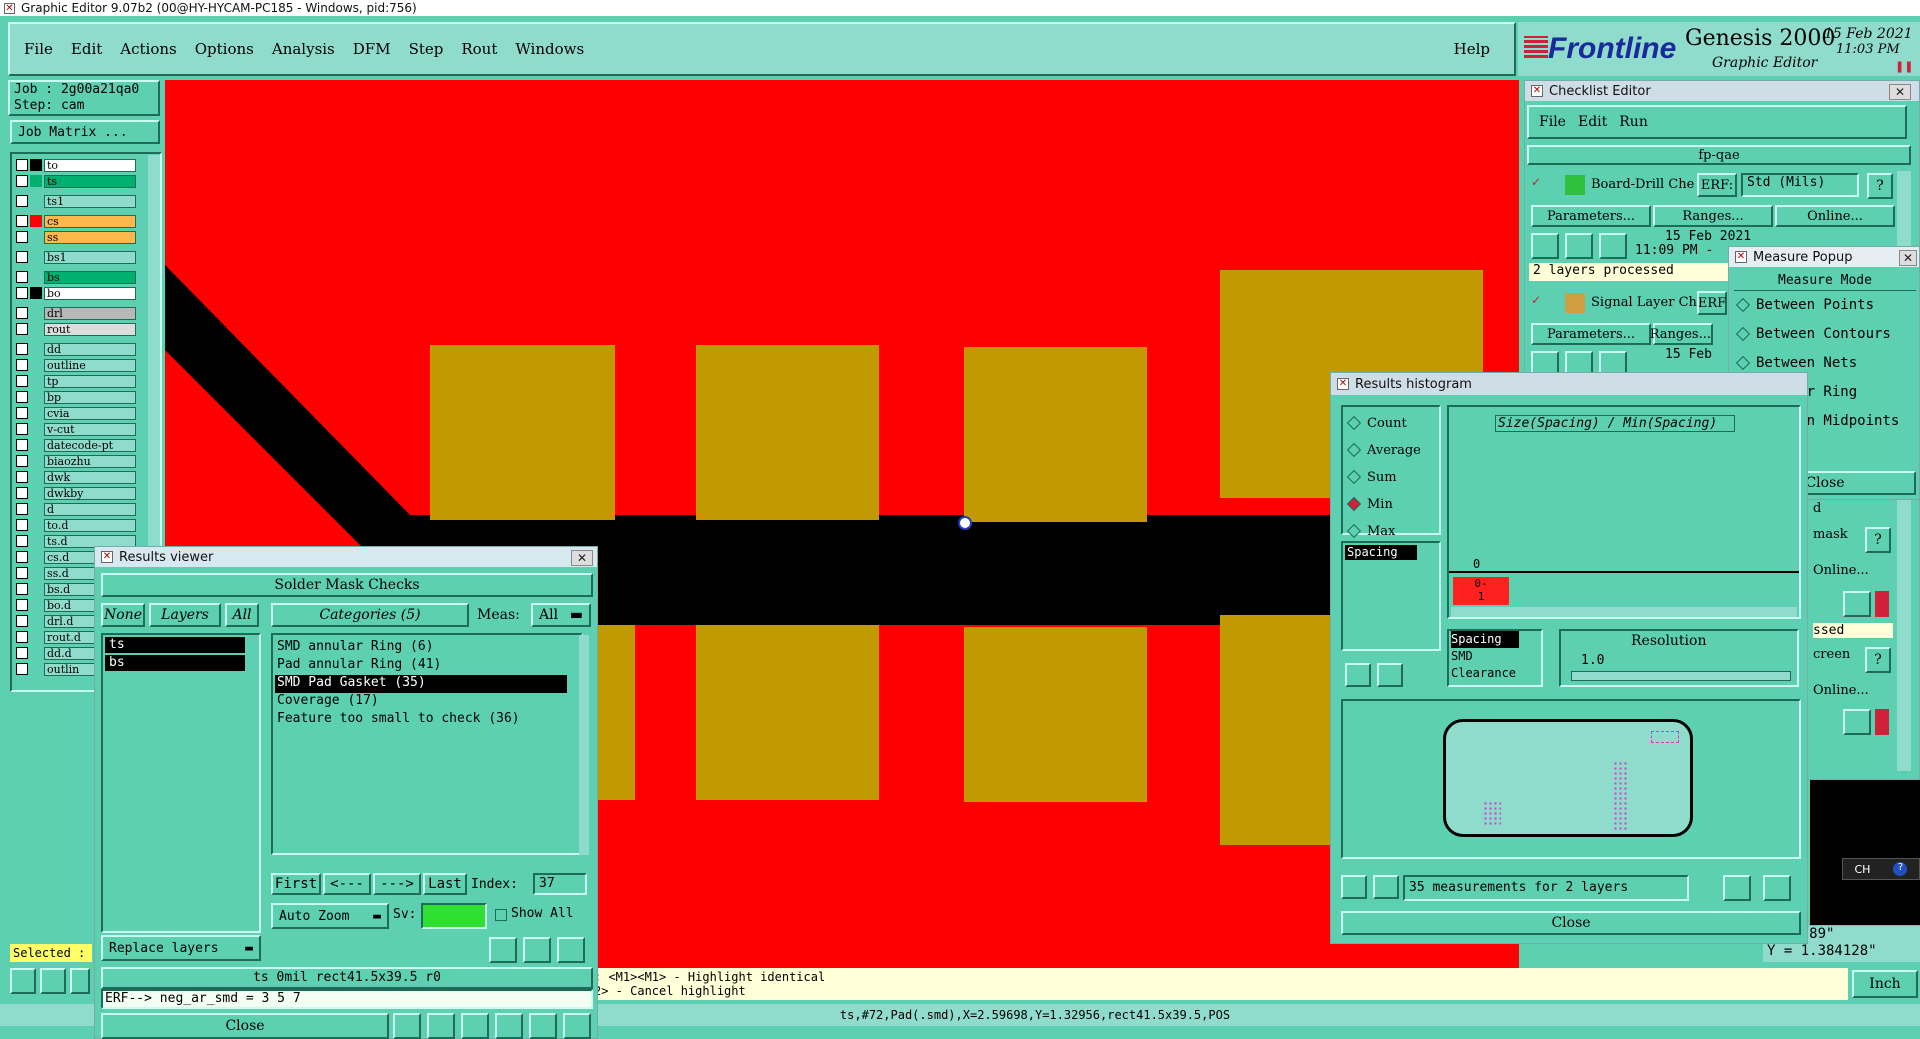 The width and height of the screenshot is (1920, 1039). I want to click on resolution-slider, so click(1681, 676).